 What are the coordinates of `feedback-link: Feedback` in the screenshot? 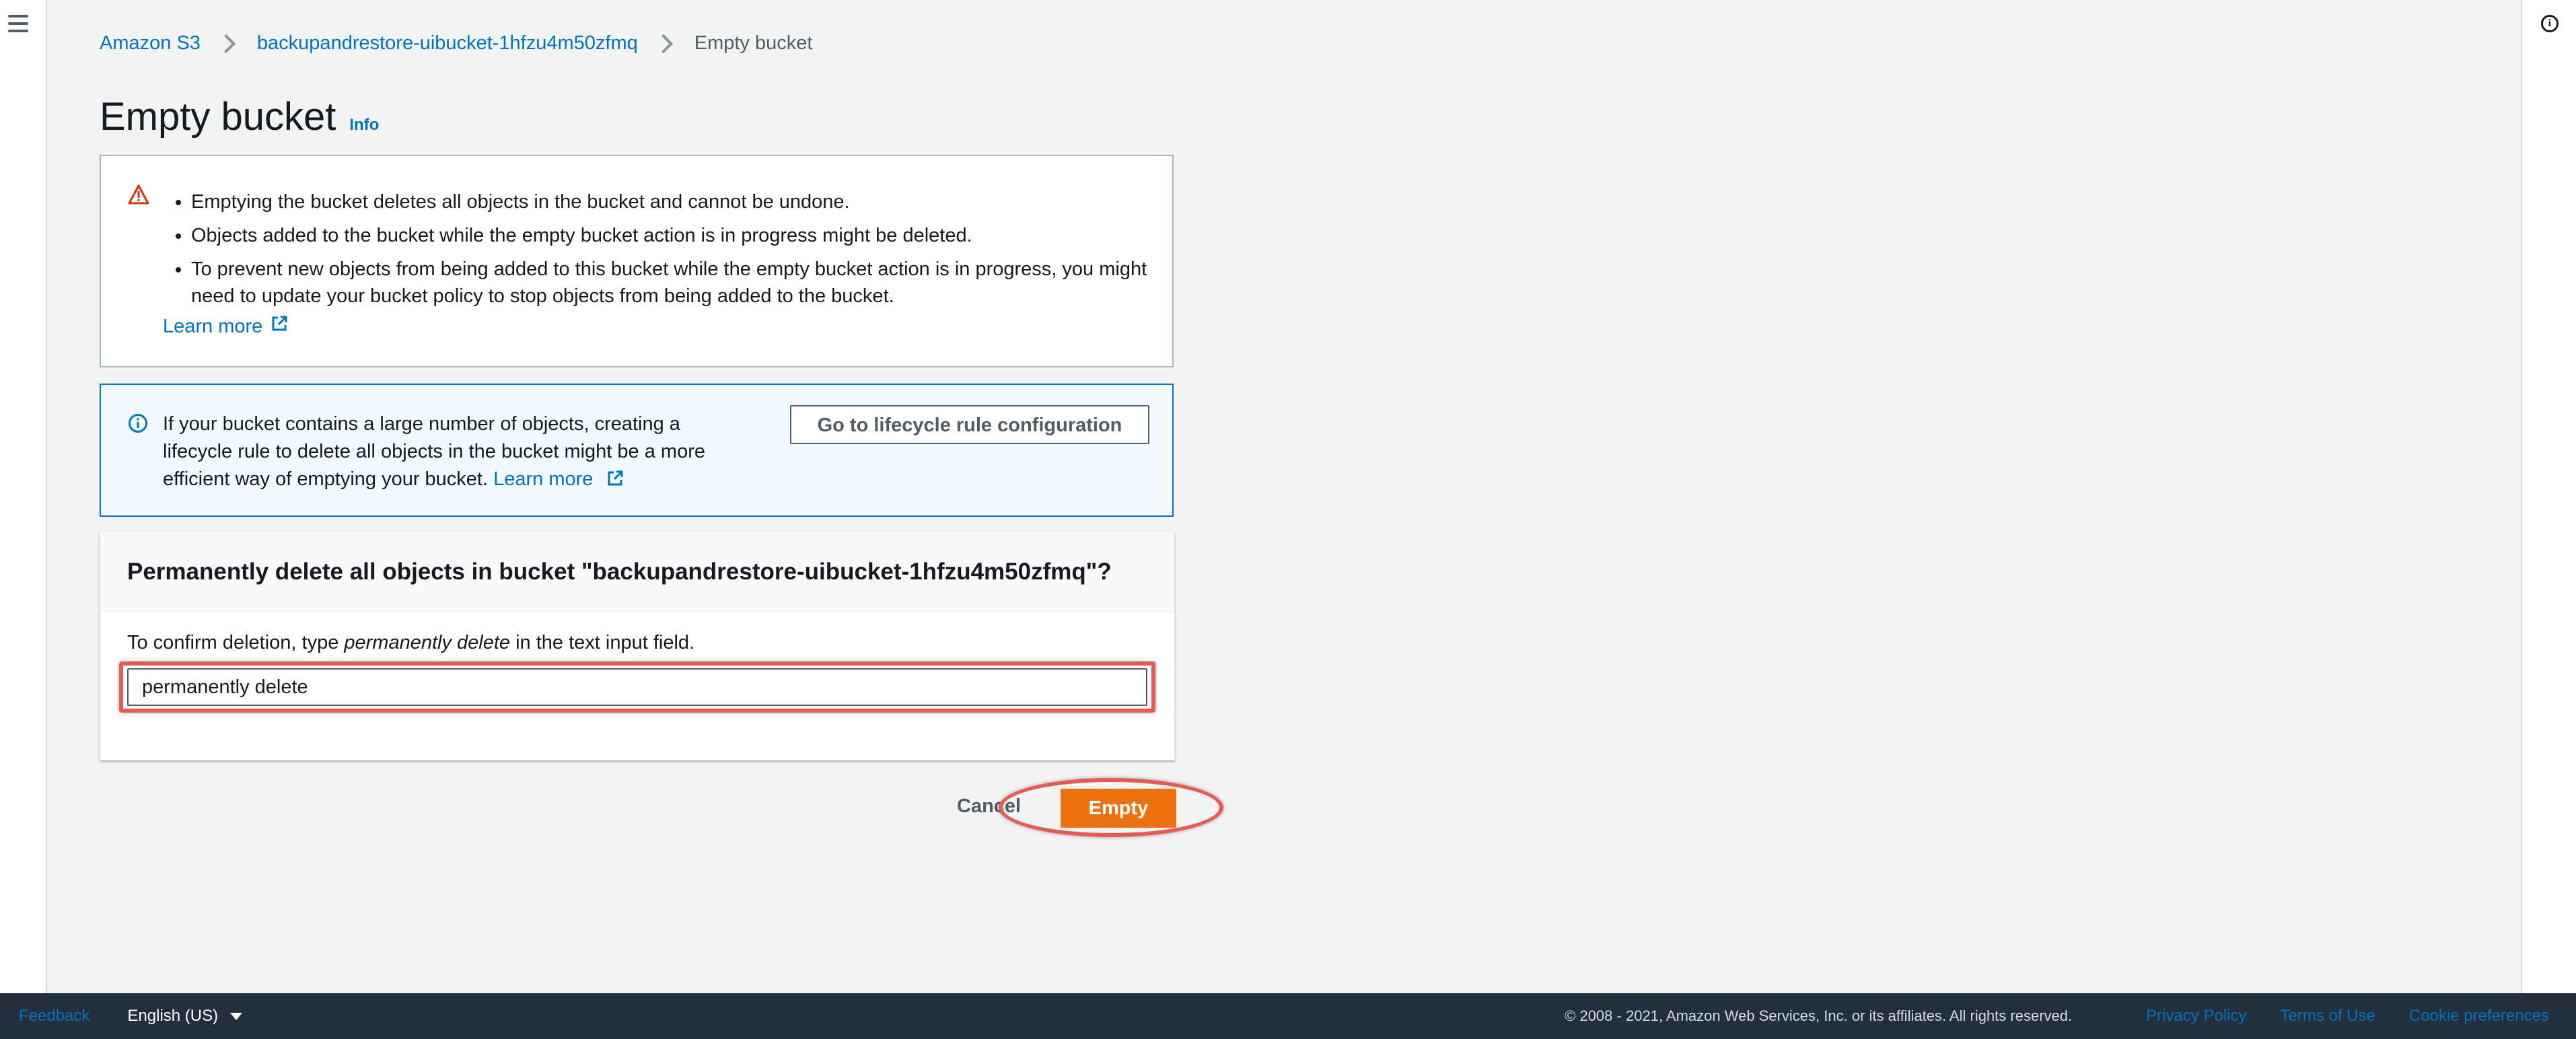 It's located at (54, 1016).